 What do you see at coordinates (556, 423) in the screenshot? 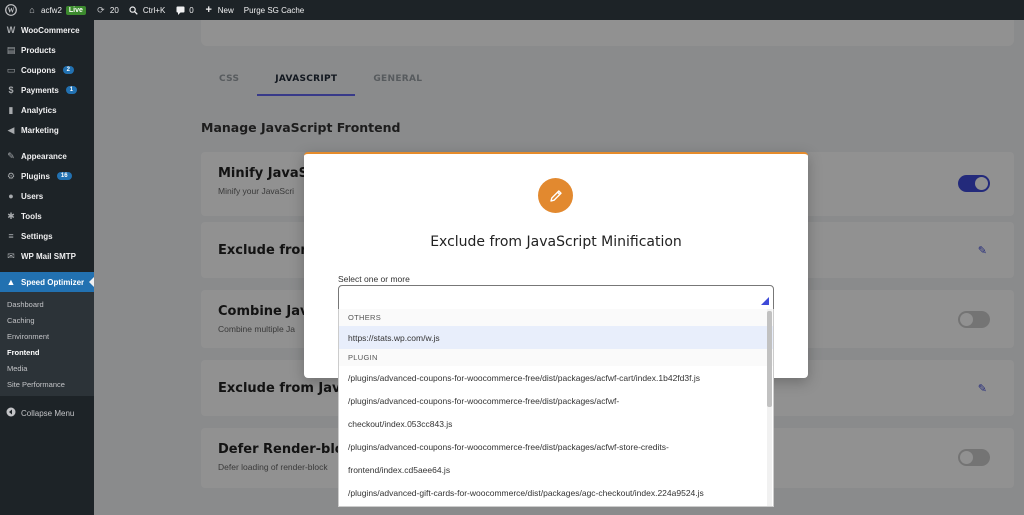
I see `dropdown-option-continued: checkout/index.053cc843.js` at bounding box center [556, 423].